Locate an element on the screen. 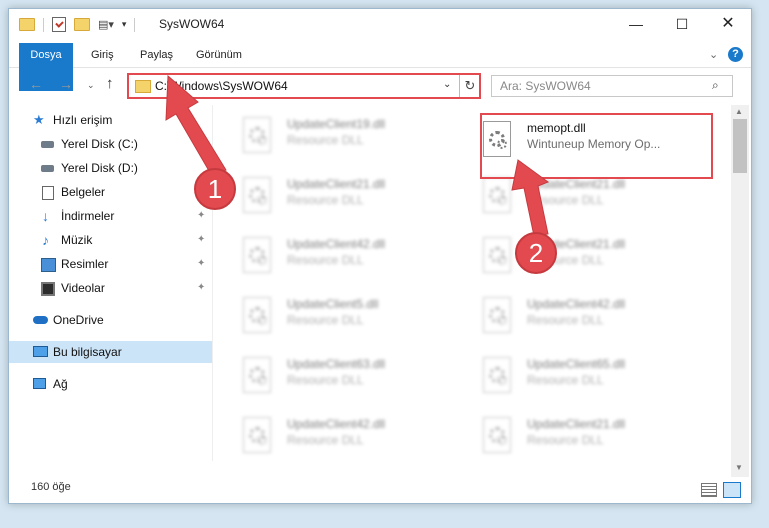 Image resolution: width=769 pixels, height=528 pixels. step-2-badge: 2 is located at coordinates (536, 253).